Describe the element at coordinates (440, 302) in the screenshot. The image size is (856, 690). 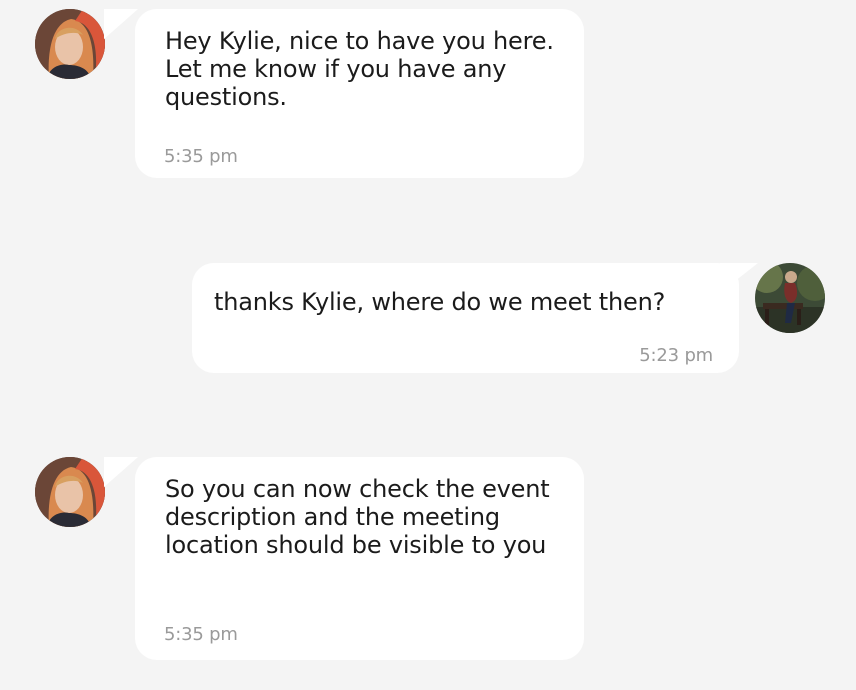
I see `message-text: thanks Kylie, where do we meet then?` at that location.